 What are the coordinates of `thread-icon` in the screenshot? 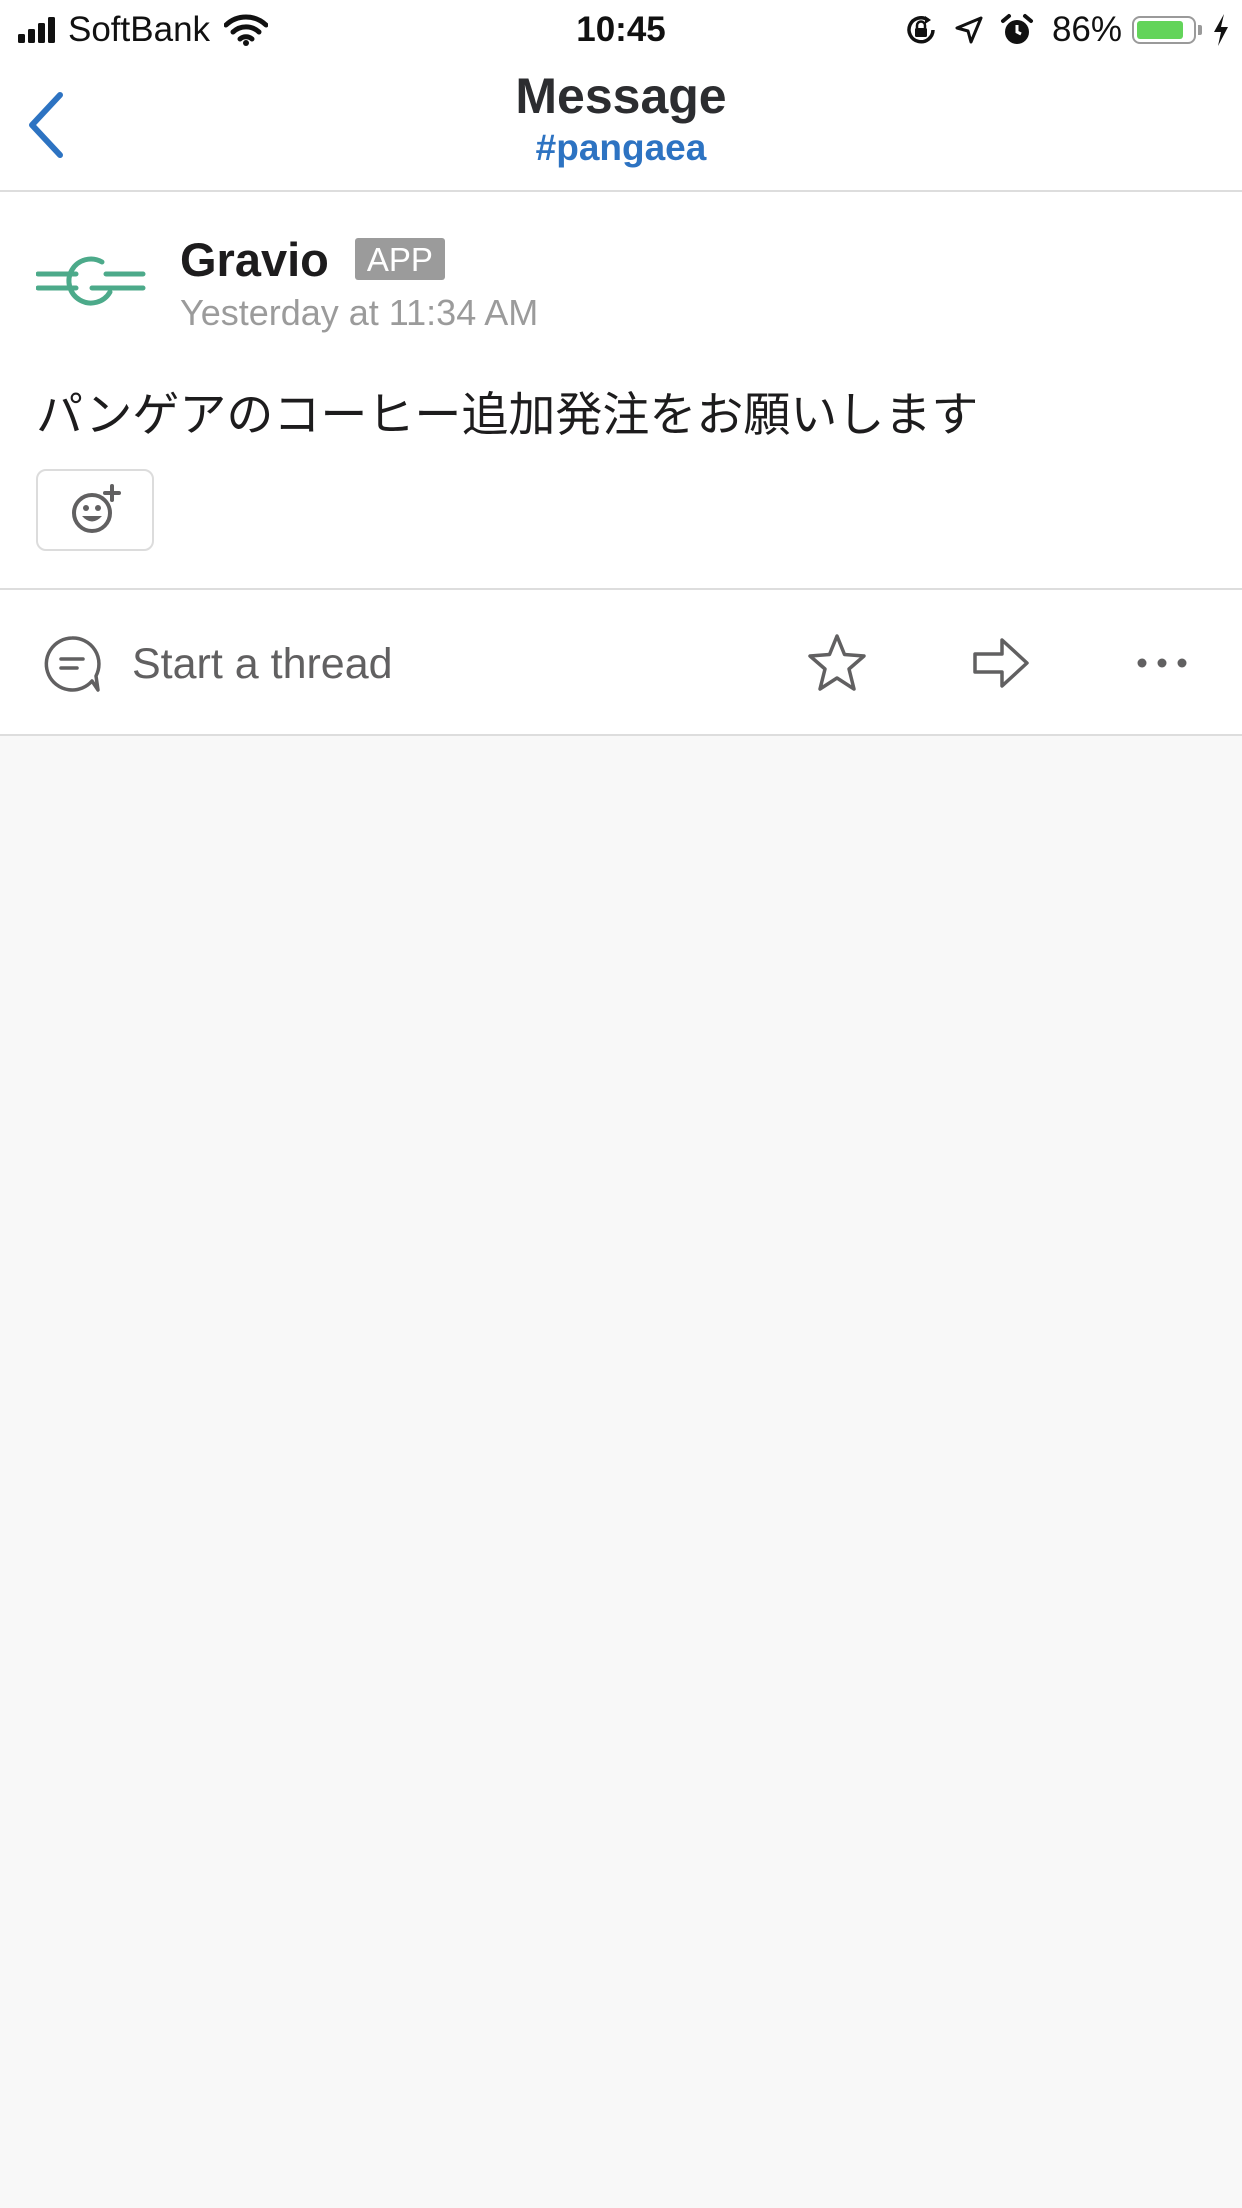 It's located at (72, 664).